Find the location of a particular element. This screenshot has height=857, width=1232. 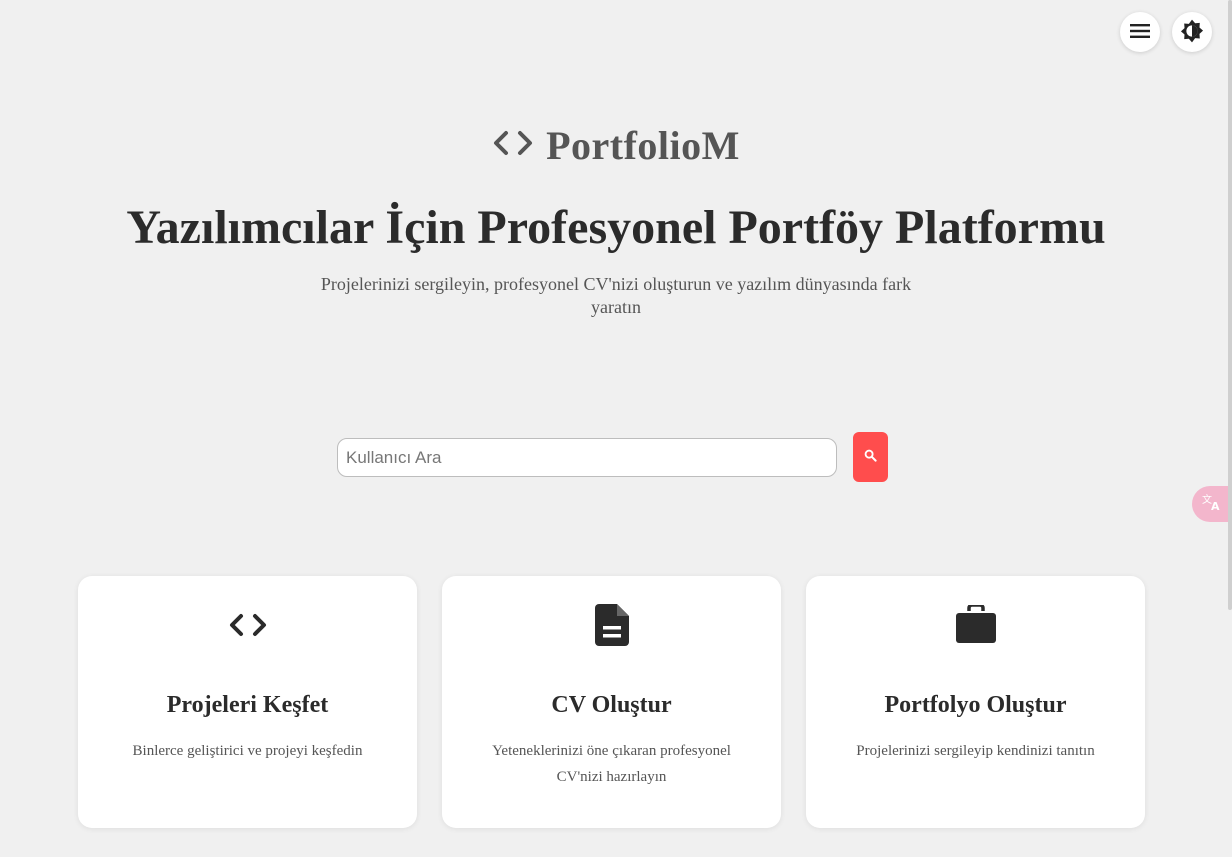

document-icon is located at coordinates (611, 625).